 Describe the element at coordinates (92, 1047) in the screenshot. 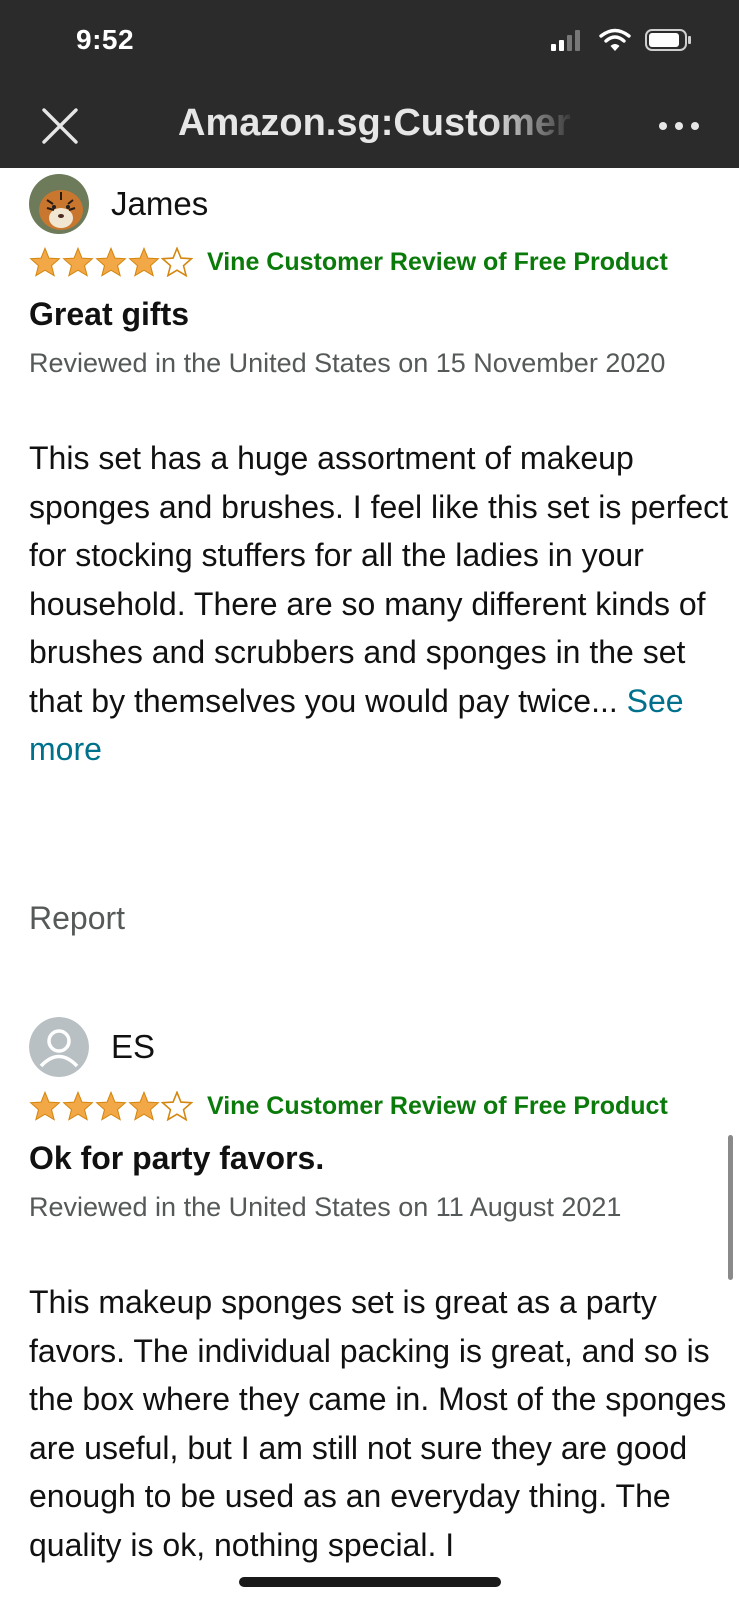

I see `reviewer-profile: ES` at that location.